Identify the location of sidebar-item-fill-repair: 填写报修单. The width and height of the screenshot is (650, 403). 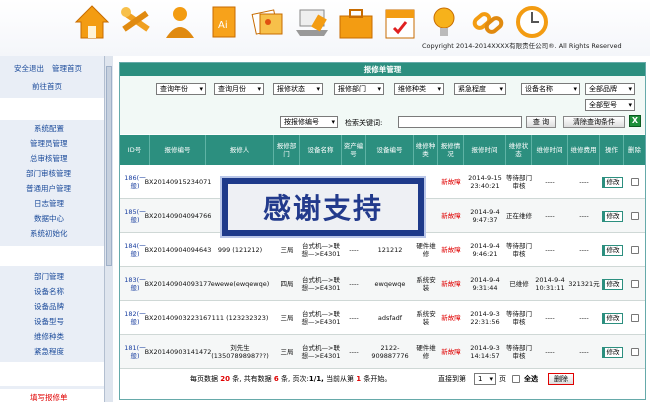
(49, 397).